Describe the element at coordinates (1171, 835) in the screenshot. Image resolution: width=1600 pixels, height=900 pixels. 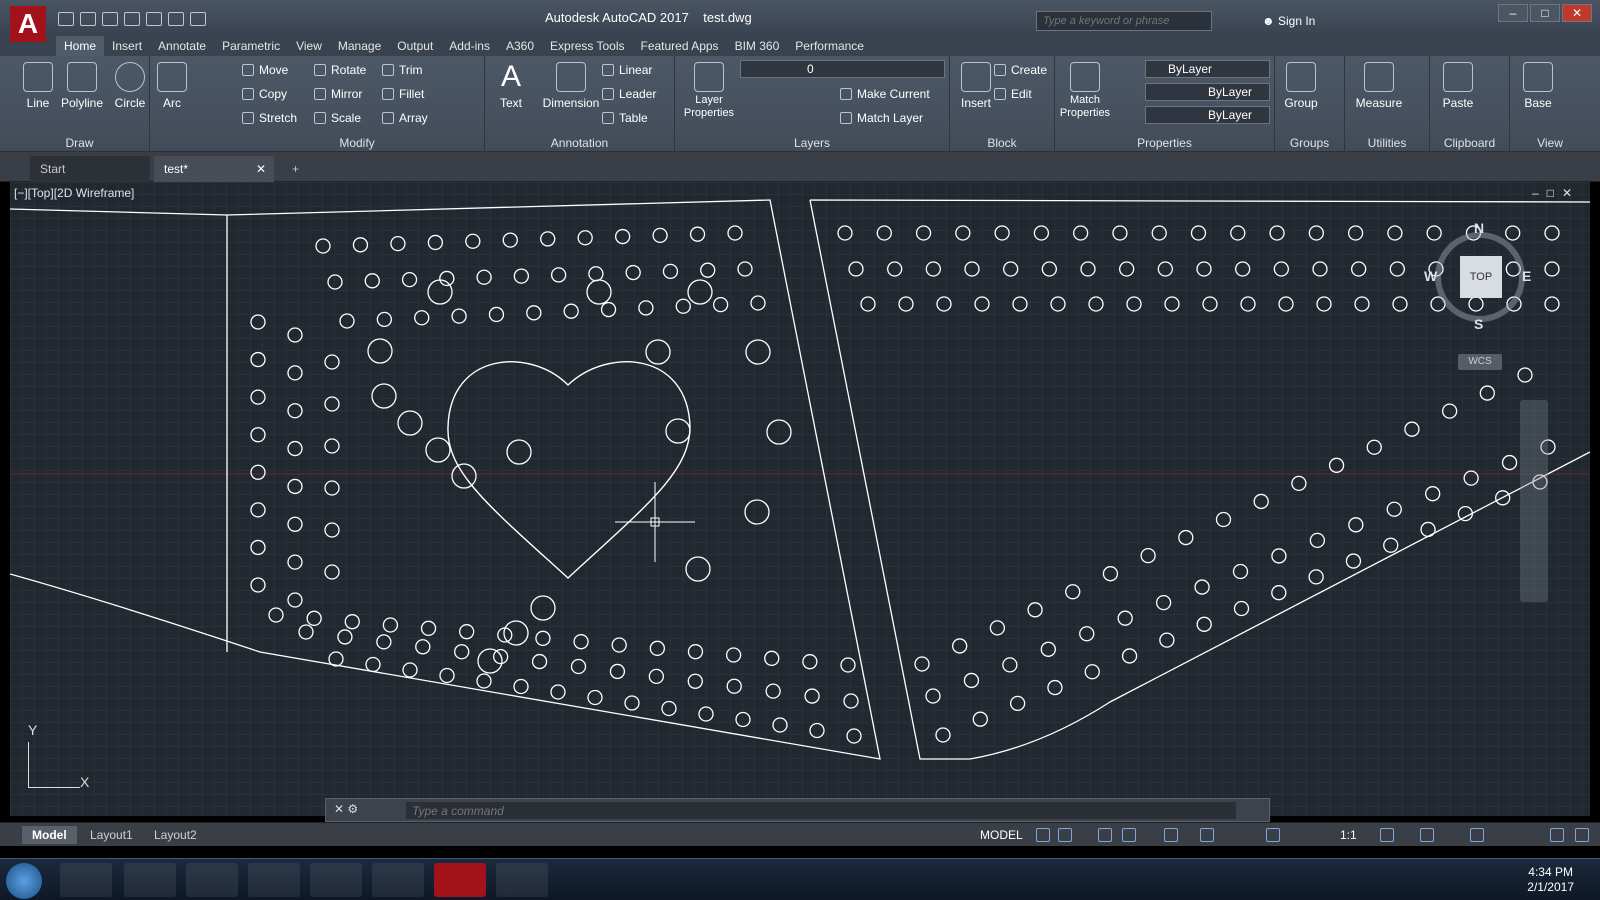
I see `osnap-icon` at that location.